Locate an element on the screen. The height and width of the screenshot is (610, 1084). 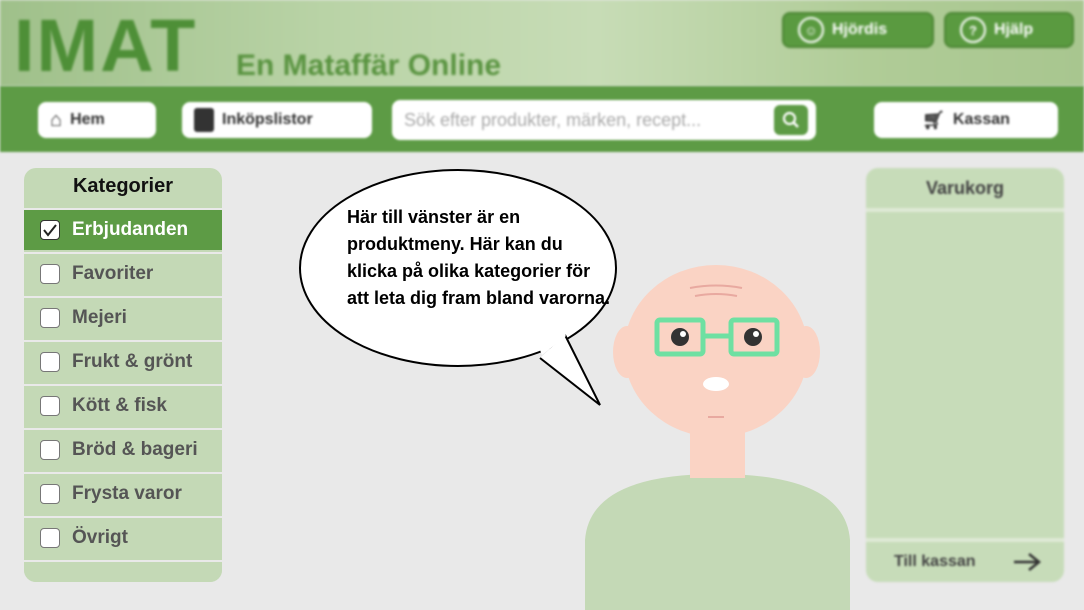
help-label: Hjälp is located at coordinates (1014, 29).